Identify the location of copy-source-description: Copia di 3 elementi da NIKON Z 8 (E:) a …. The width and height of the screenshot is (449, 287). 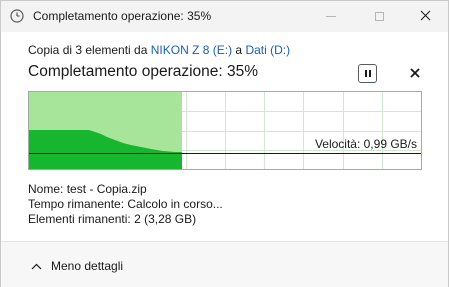
(159, 50).